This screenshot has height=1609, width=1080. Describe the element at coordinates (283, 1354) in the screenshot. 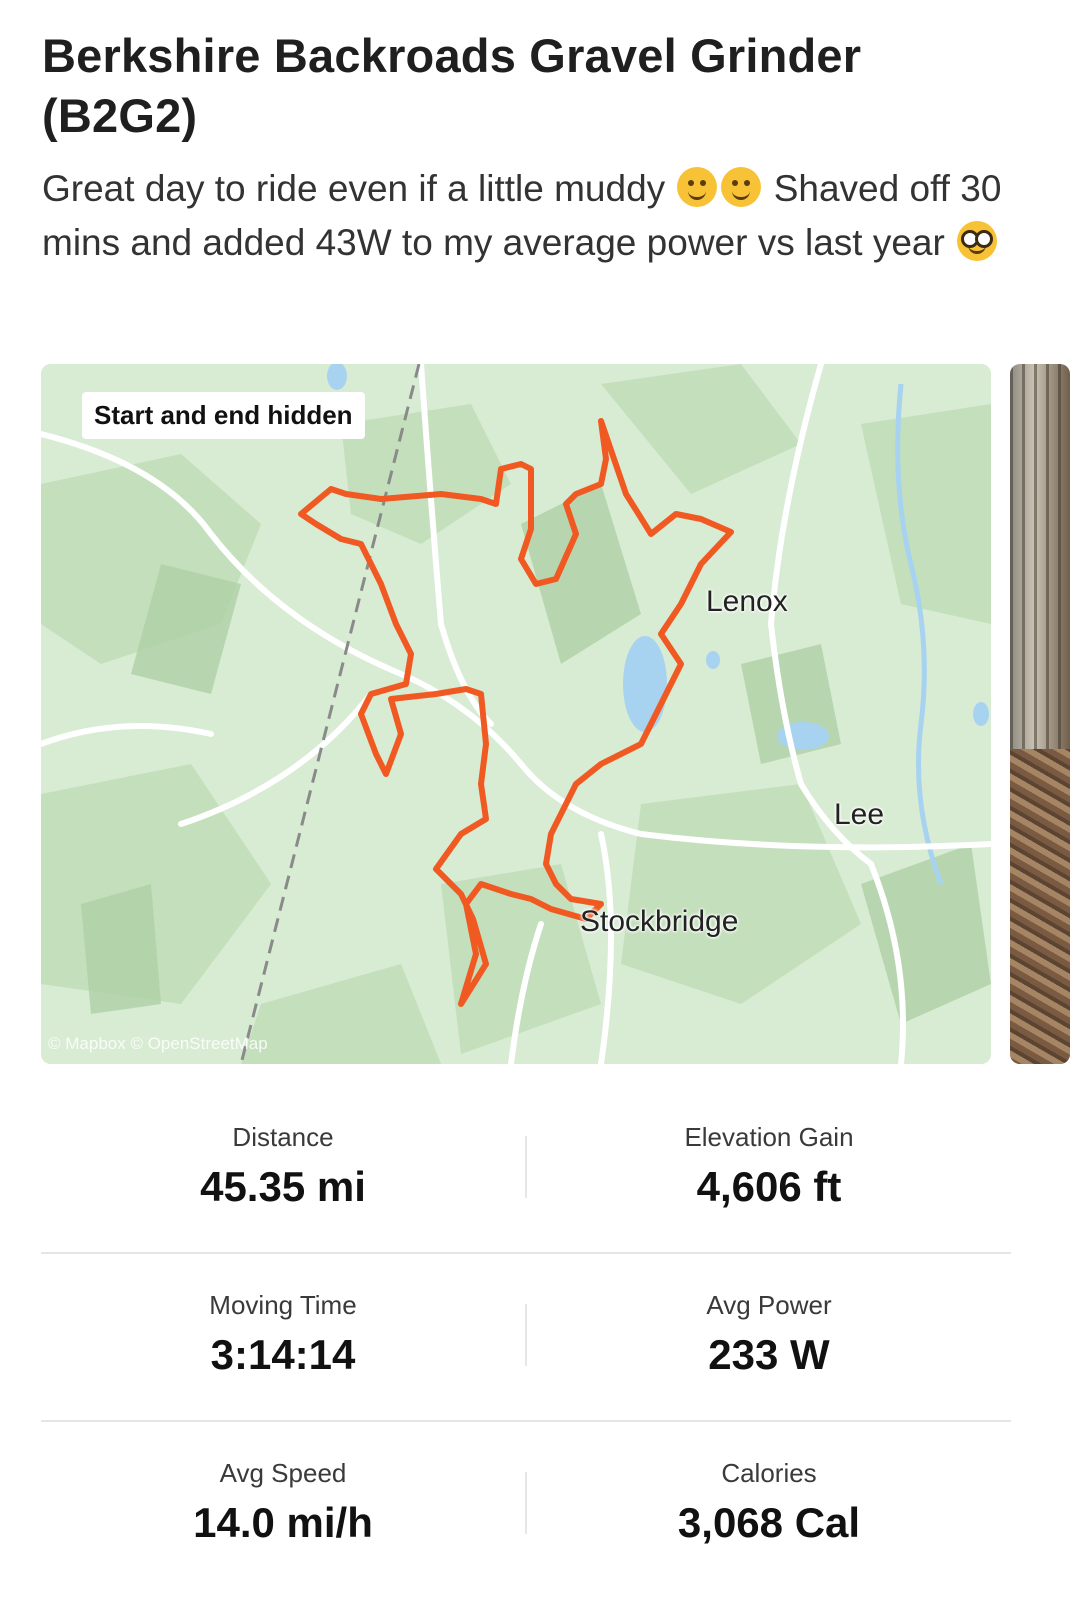

I see `stat-value: 3:14:14` at that location.